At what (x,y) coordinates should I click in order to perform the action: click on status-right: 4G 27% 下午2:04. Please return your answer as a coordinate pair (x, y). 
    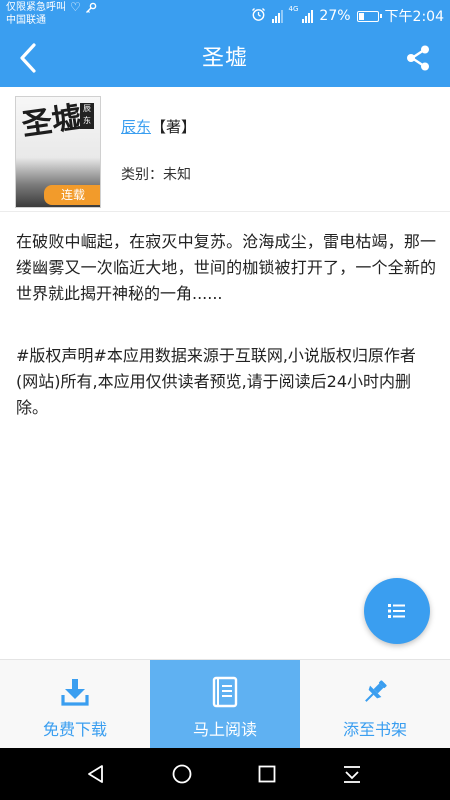
    Looking at the image, I should click on (347, 16).